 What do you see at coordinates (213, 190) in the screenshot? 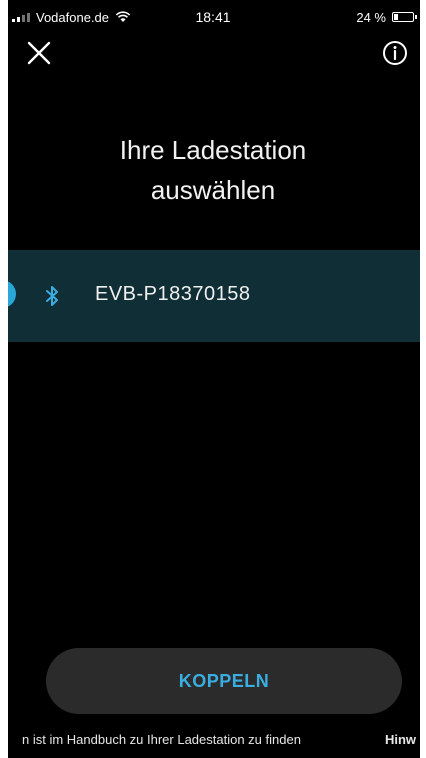
I see `page-title-line2: auswählen` at bounding box center [213, 190].